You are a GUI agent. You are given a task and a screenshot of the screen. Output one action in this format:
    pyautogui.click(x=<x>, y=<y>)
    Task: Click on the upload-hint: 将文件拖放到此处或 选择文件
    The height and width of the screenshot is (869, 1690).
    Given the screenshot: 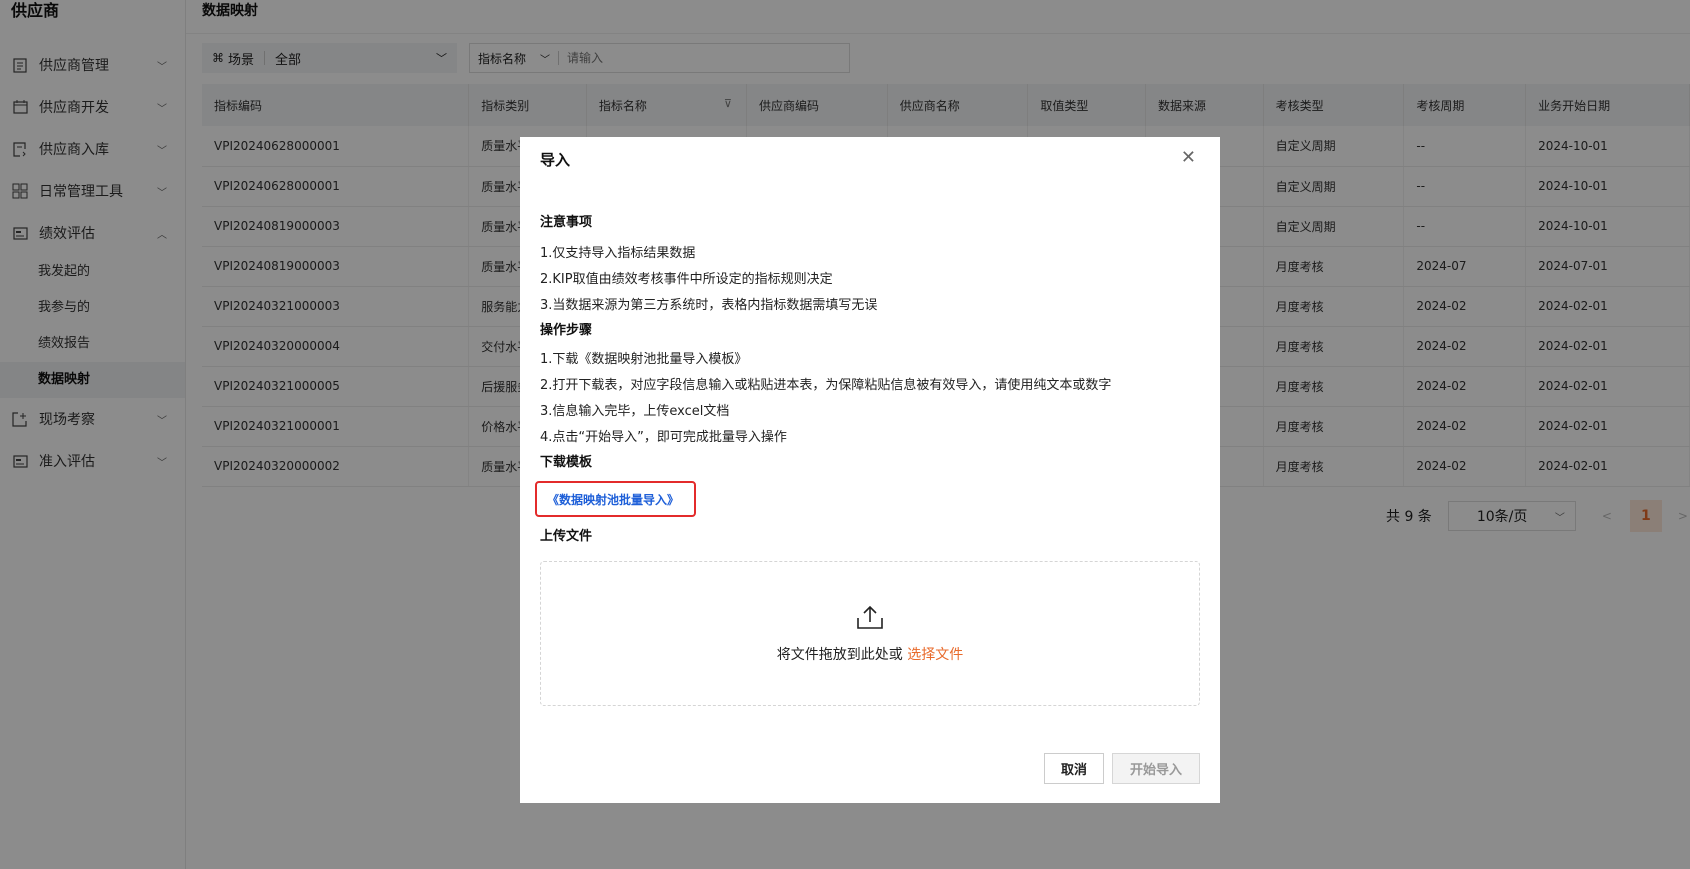 What is the action you would take?
    pyautogui.click(x=870, y=654)
    